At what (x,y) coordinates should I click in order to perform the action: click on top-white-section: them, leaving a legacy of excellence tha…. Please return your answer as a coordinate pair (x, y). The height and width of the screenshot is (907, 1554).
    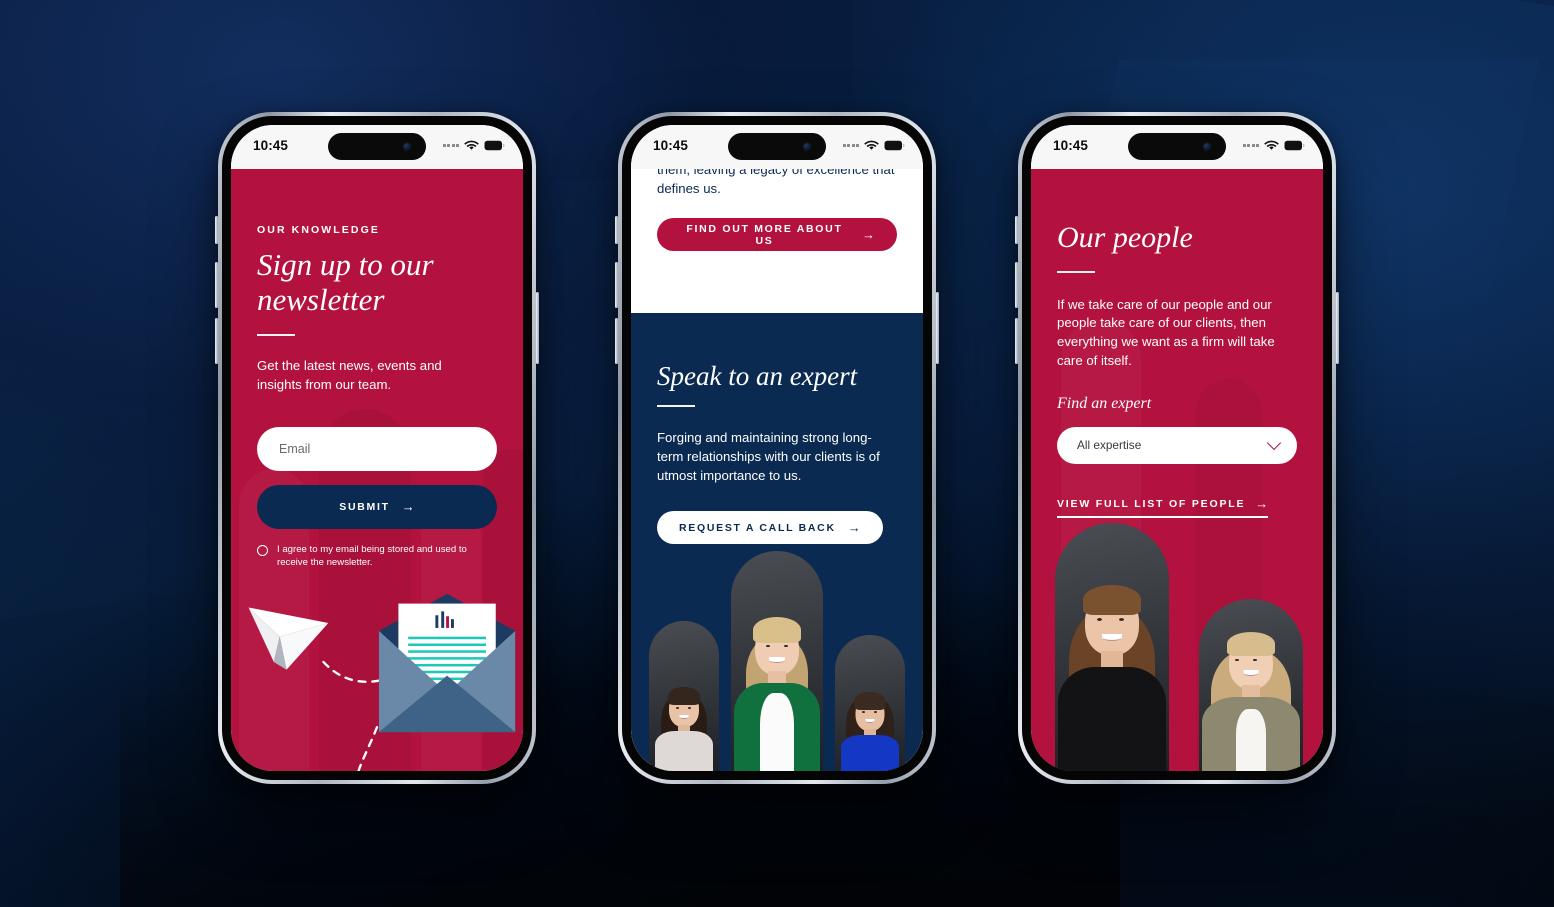
    Looking at the image, I should click on (777, 241).